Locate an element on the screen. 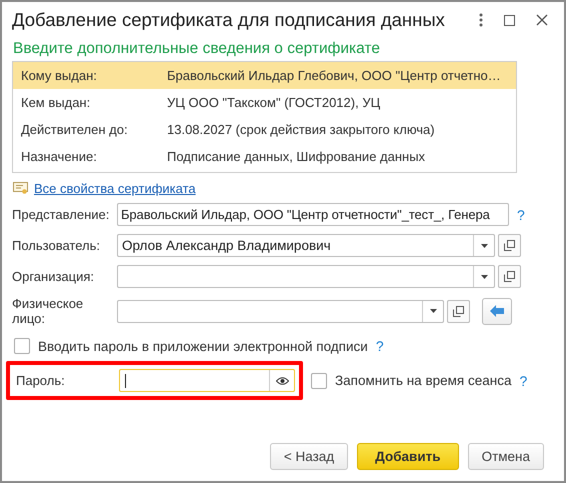 The image size is (566, 483). field-label: Физическое лицо: is located at coordinates (48, 311).